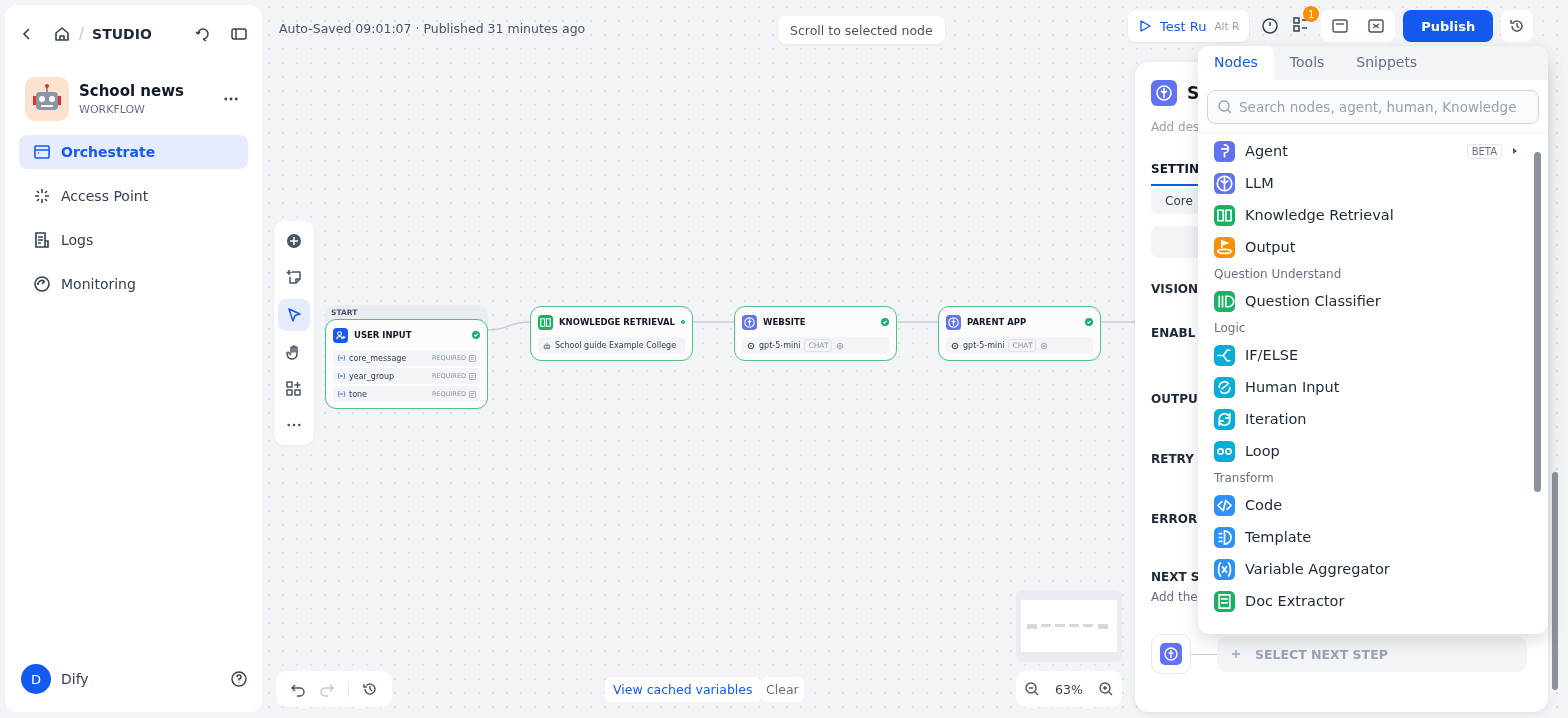  What do you see at coordinates (611, 333) in the screenshot?
I see `workflow-node: KNOWLEDGE RETRIEVAL School guide Example College` at bounding box center [611, 333].